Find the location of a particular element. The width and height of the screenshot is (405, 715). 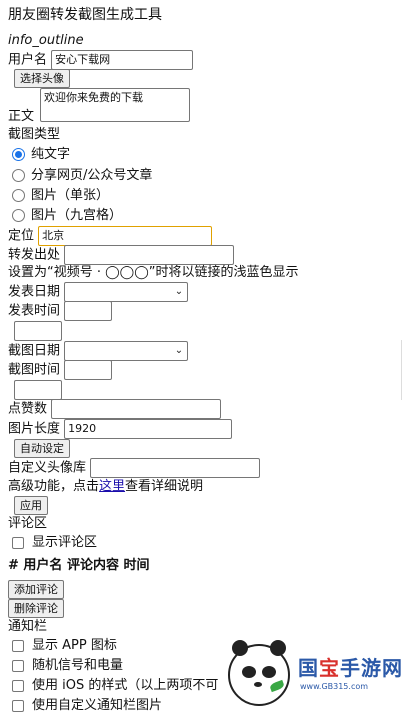

screenshot-time-label: 截图时间 is located at coordinates (34, 370).